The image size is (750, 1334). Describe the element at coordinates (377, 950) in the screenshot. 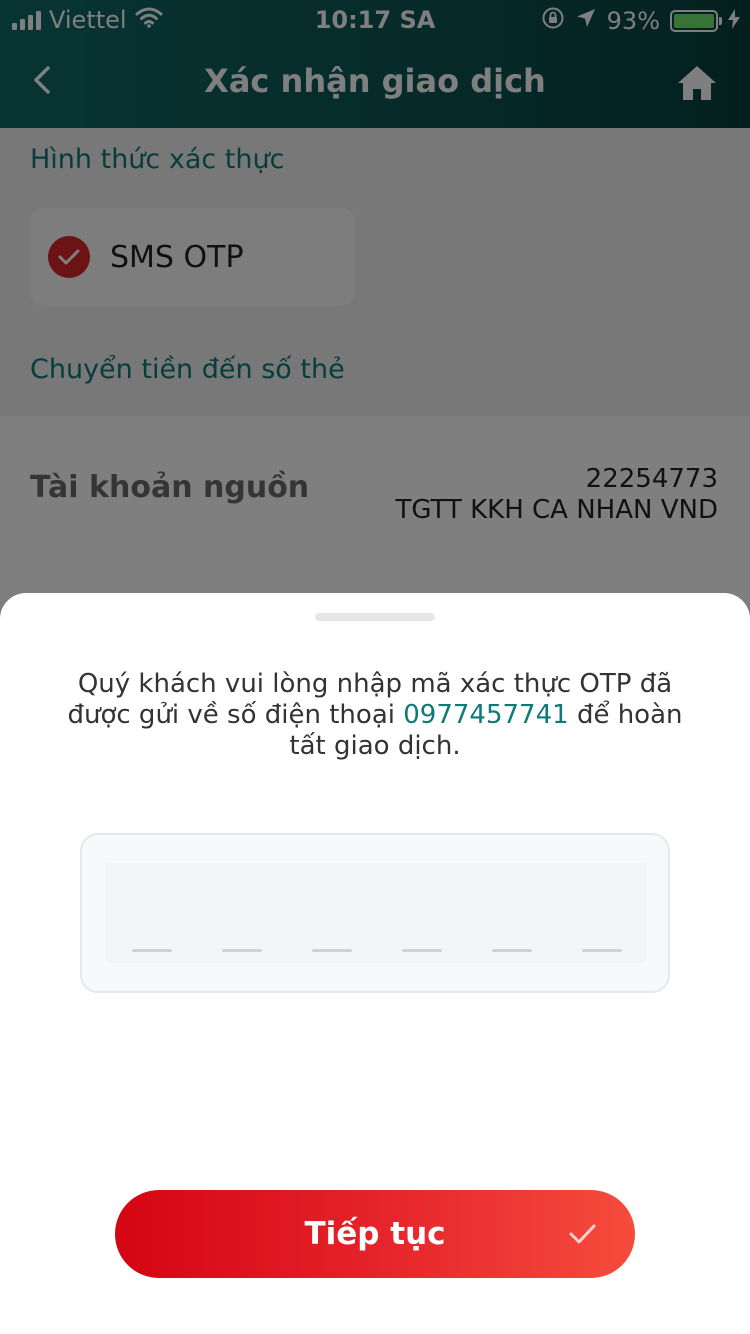

I see `otp-digit-slots` at that location.